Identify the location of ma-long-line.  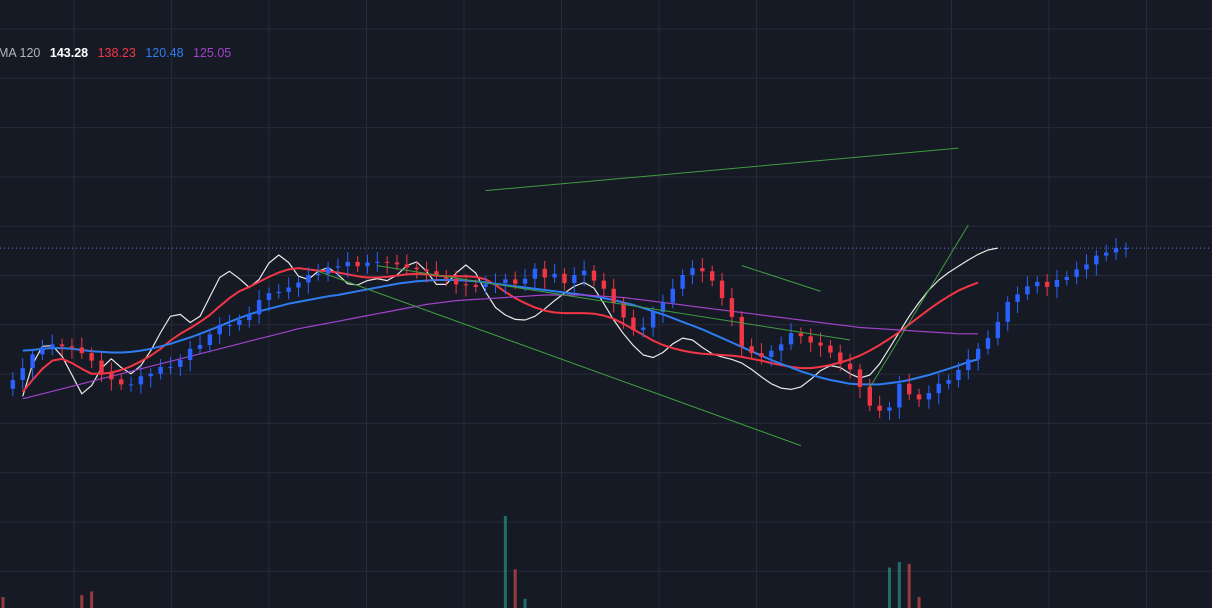
(500, 332).